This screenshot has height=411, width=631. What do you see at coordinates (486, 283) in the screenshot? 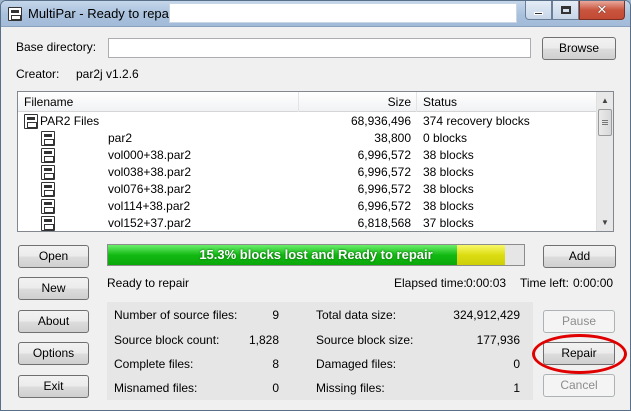
I see `elapsed-time-value: 0:00:03` at bounding box center [486, 283].